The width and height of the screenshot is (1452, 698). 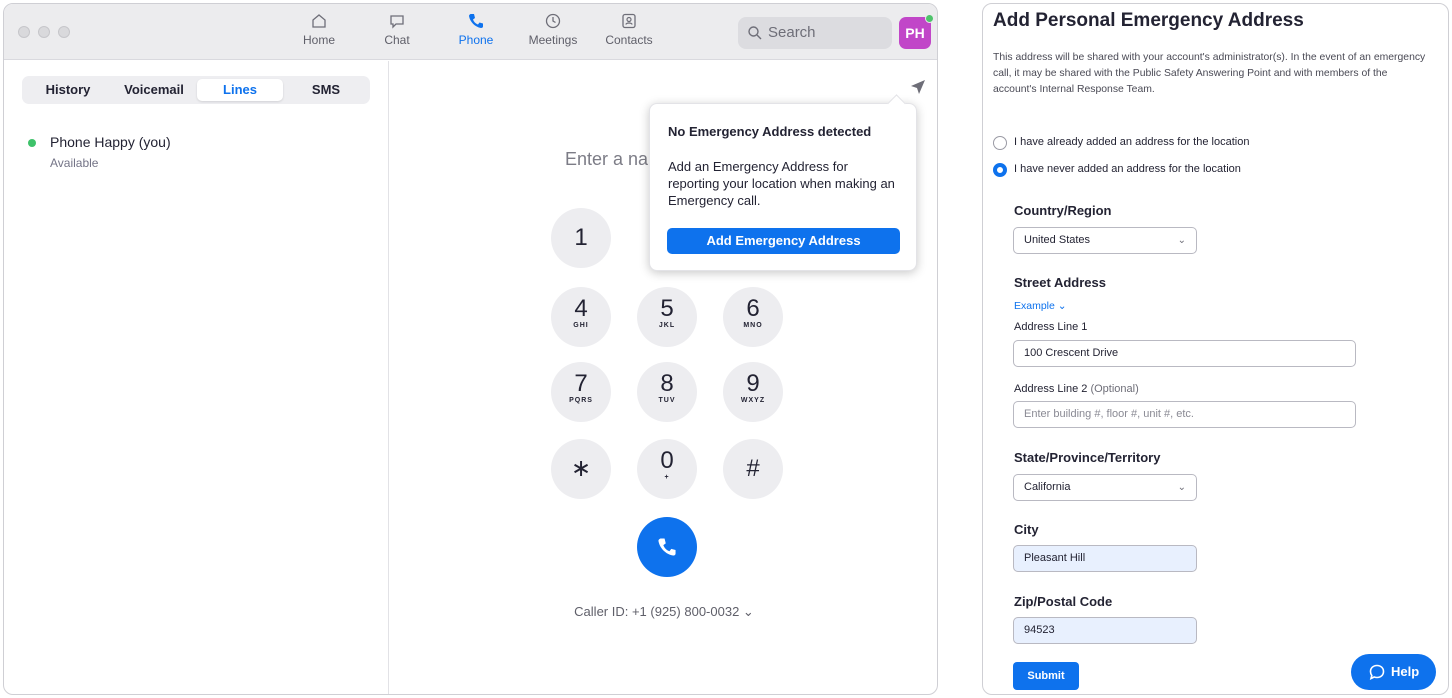 I want to click on popover-title: No Emergency Address detected, so click(x=770, y=131).